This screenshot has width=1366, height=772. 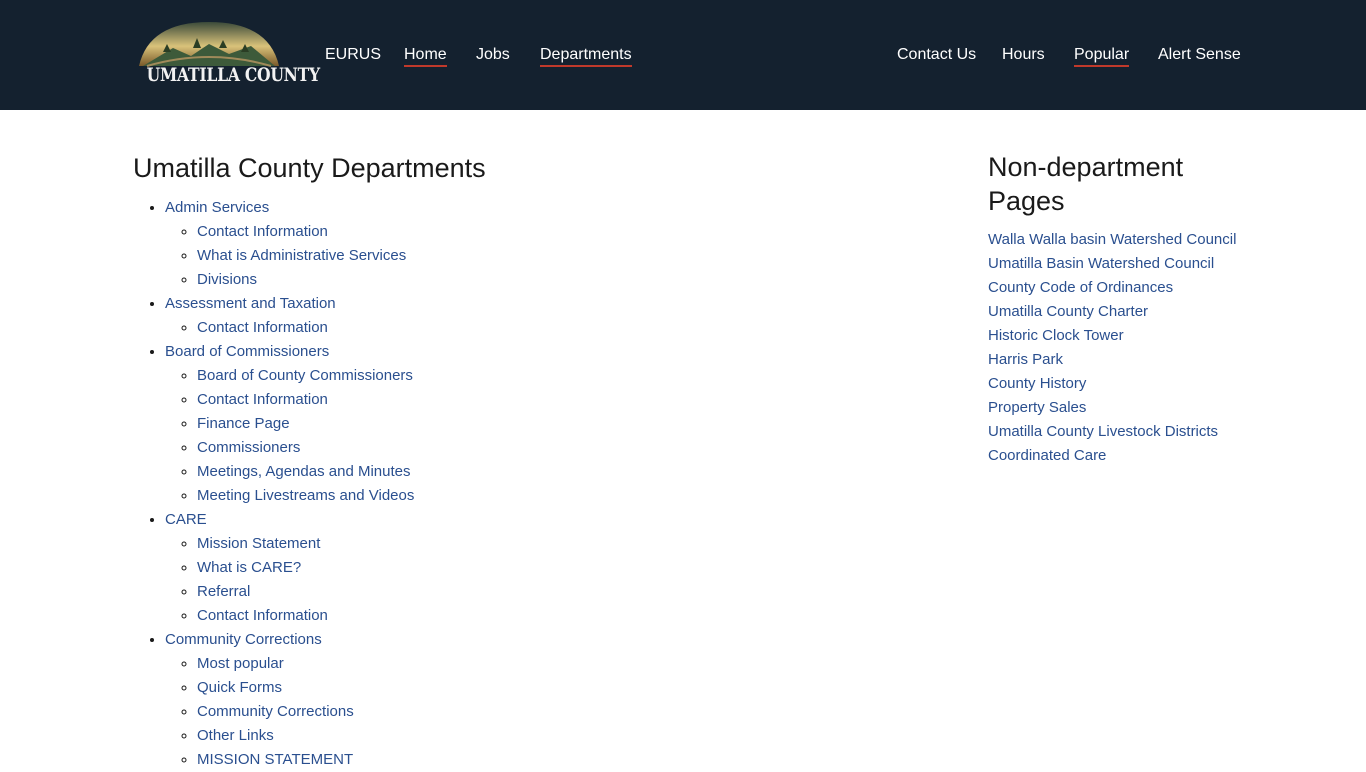 I want to click on sidebar-link: County Code of Ordinances, so click(x=1080, y=287).